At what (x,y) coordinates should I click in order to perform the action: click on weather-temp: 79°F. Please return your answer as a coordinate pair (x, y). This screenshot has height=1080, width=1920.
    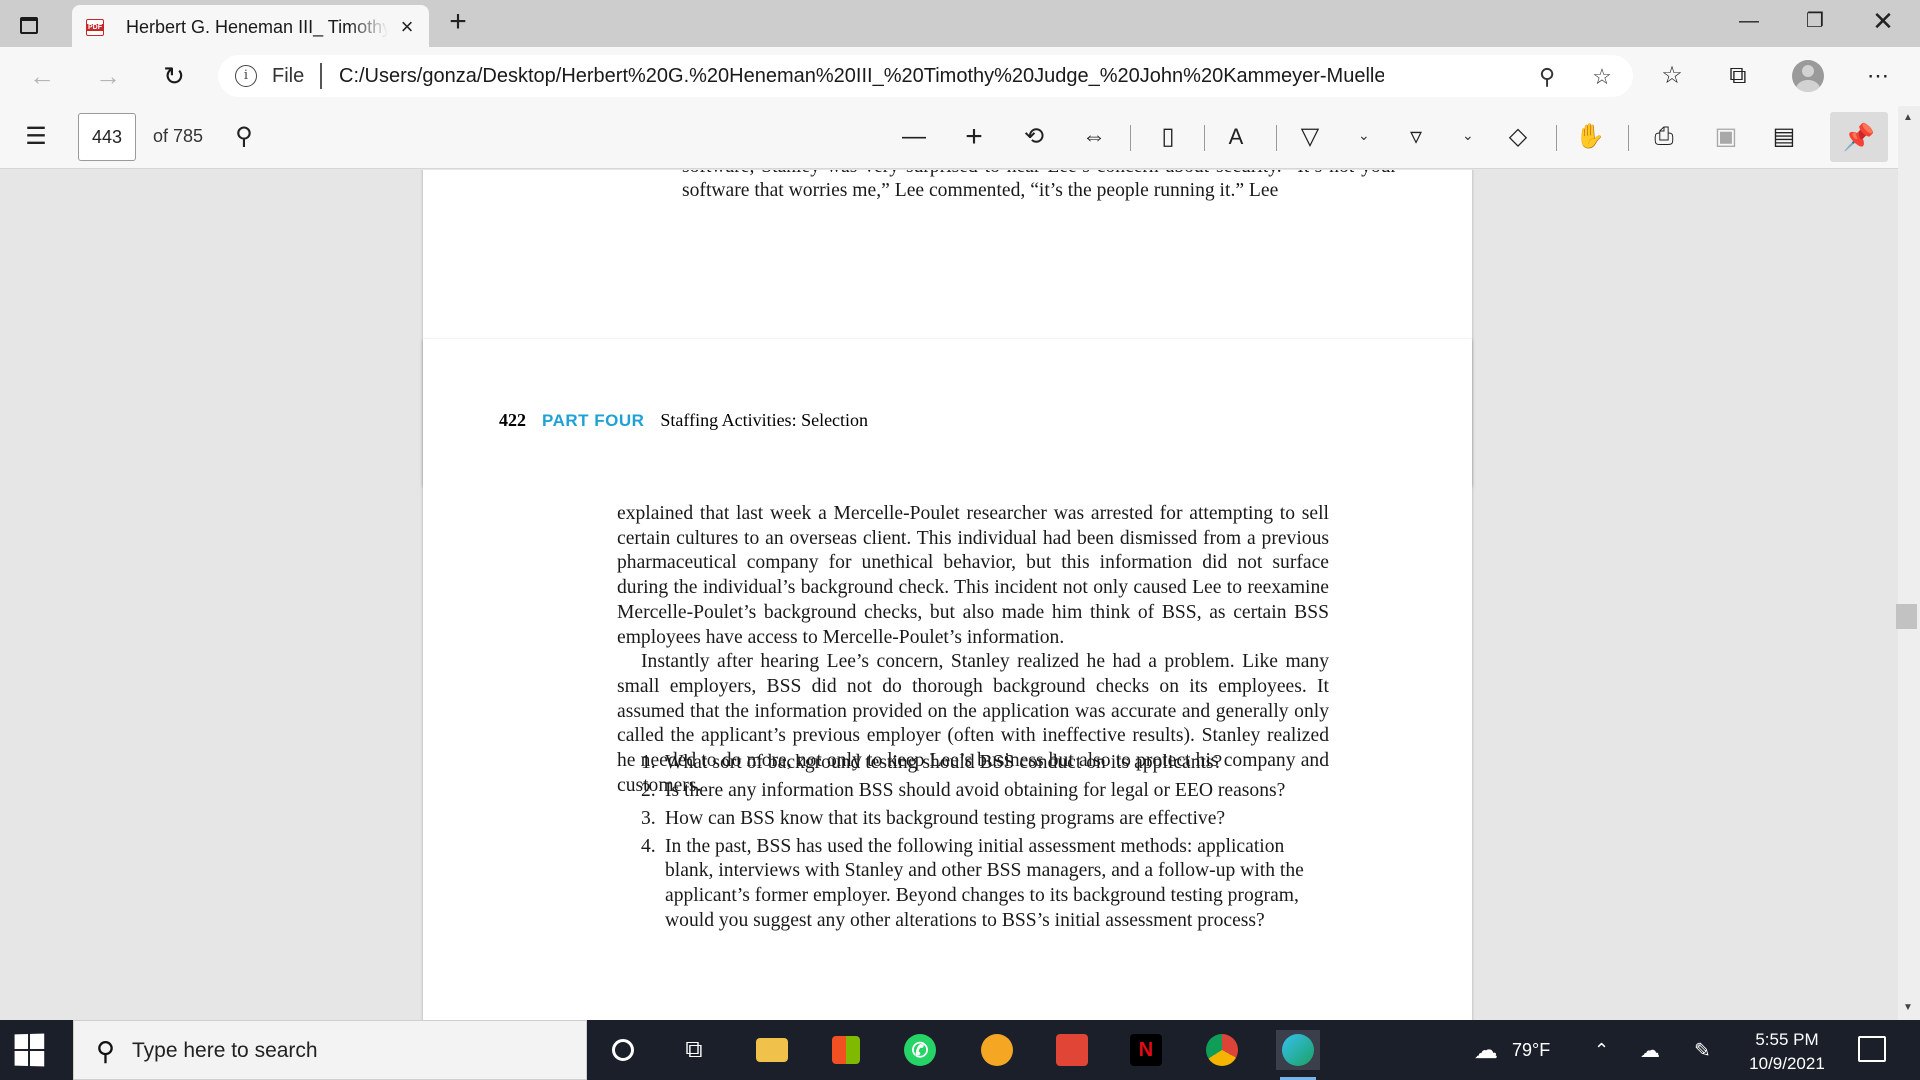
    Looking at the image, I should click on (1531, 1049).